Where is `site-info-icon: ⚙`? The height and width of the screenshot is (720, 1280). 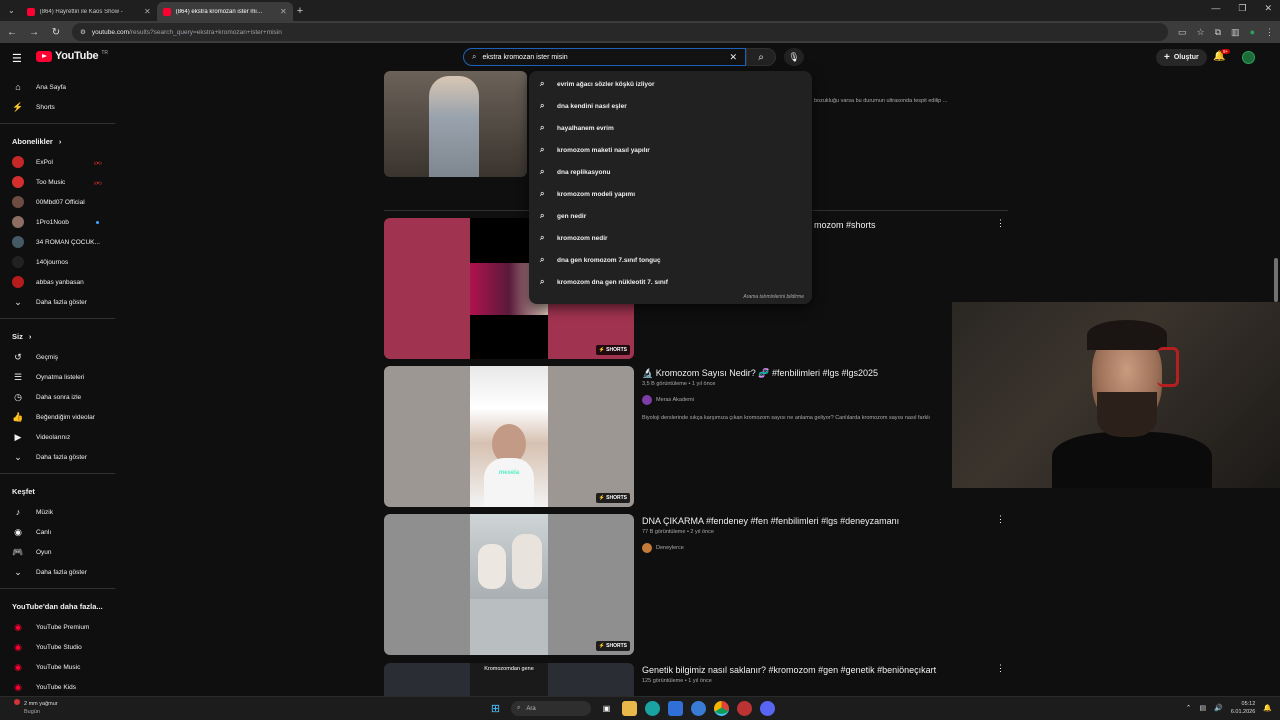 site-info-icon: ⚙ is located at coordinates (83, 32).